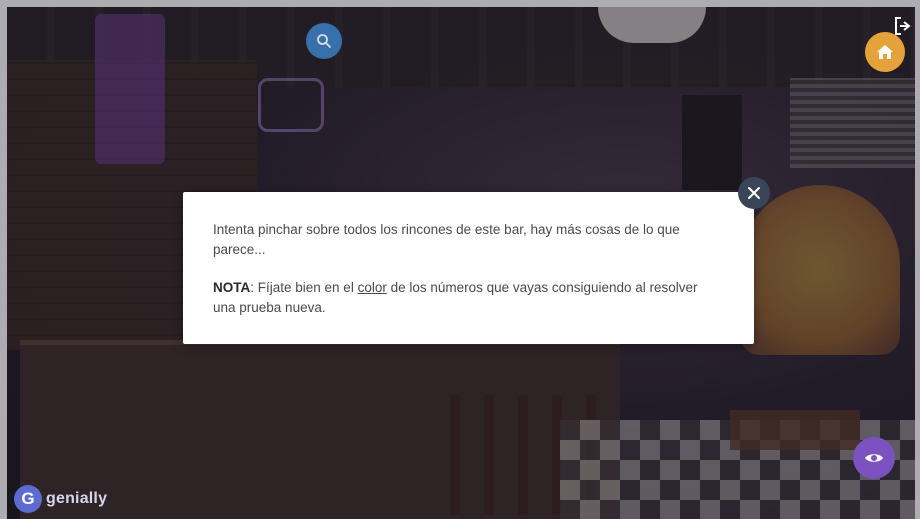 This screenshot has width=920, height=519. Describe the element at coordinates (77, 498) in the screenshot. I see `brand-name: genially` at that location.